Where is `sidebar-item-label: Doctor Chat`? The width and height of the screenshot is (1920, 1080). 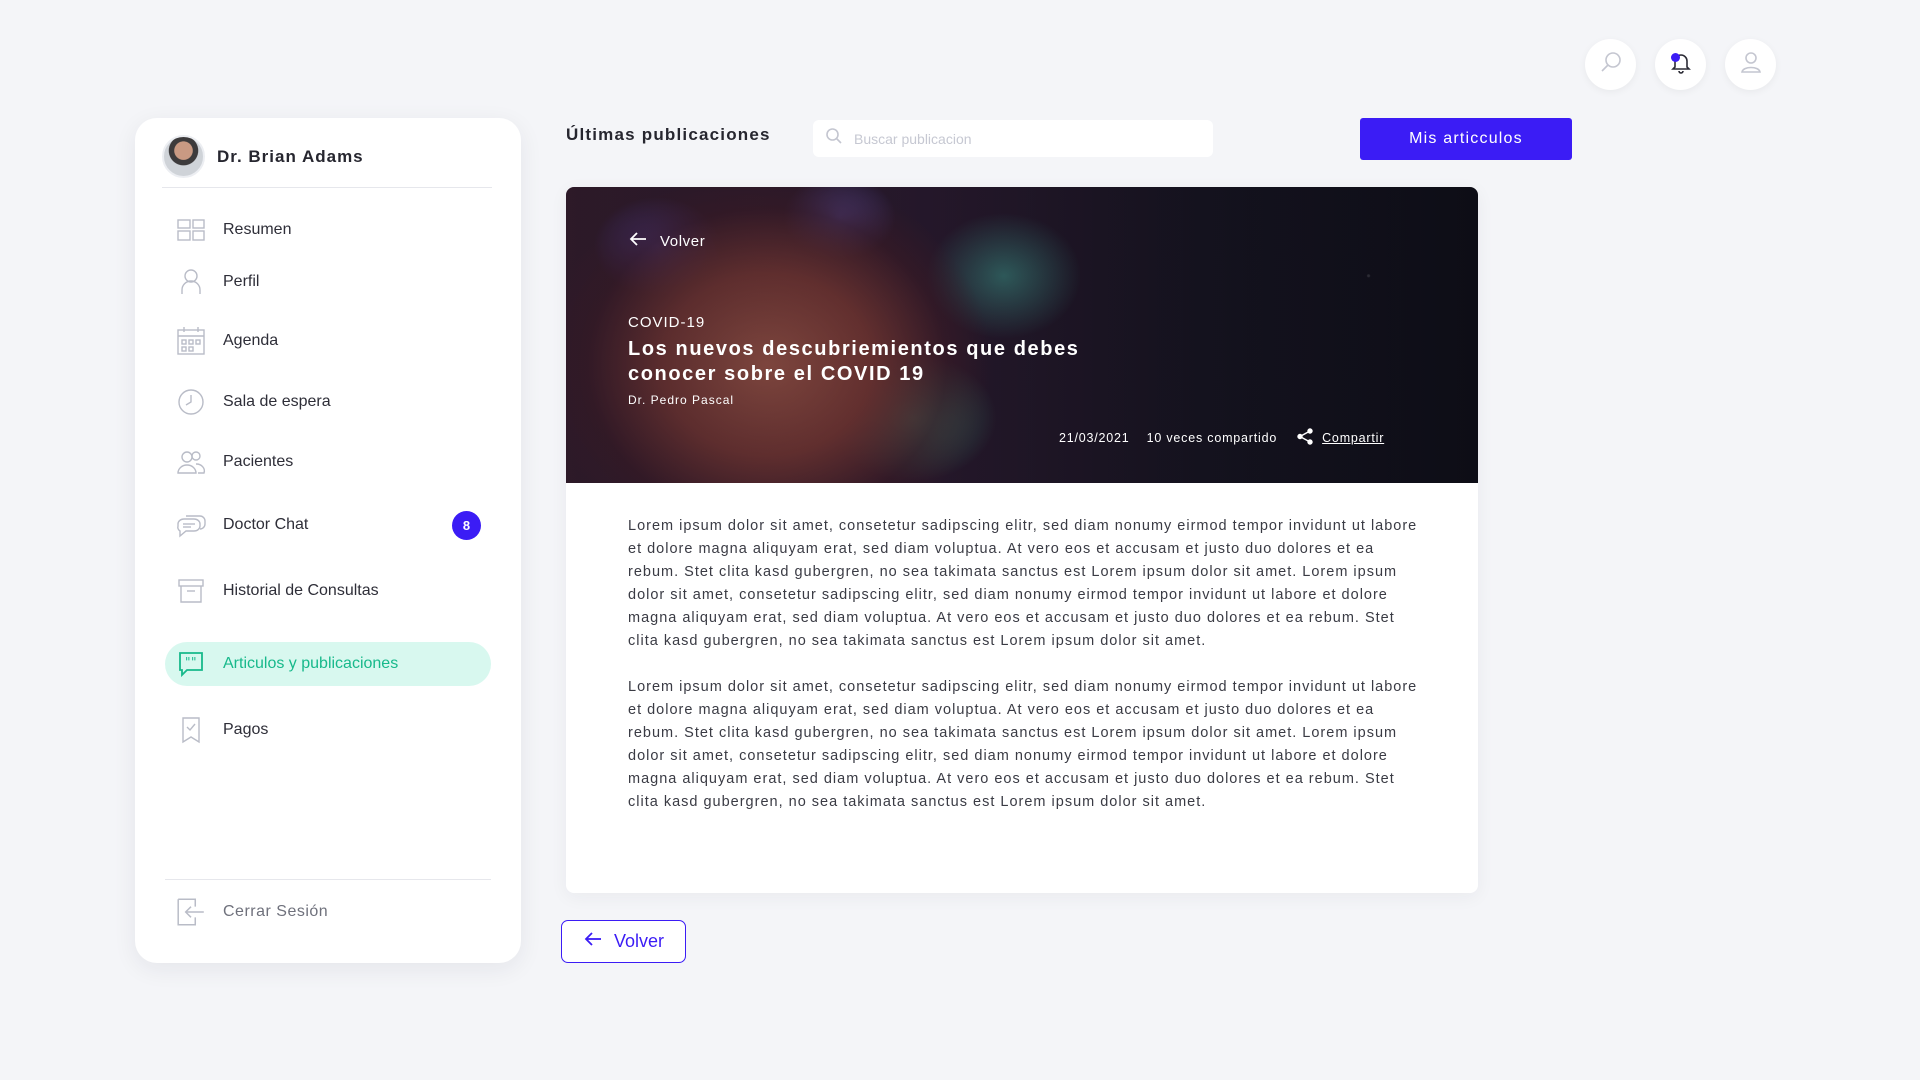 sidebar-item-label: Doctor Chat is located at coordinates (266, 524).